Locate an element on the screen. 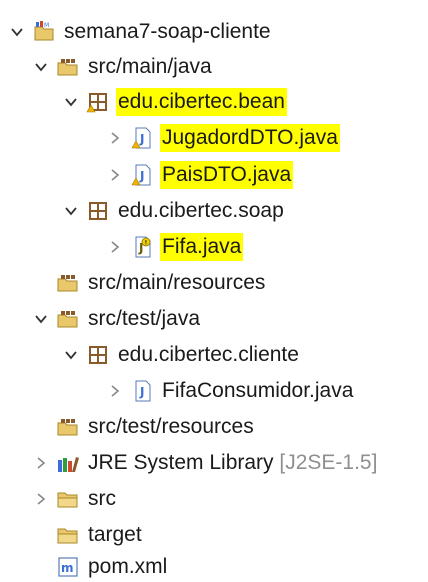  tree-item-pkg-cliente: edu.cibertec.cliente is located at coordinates (180, 355).